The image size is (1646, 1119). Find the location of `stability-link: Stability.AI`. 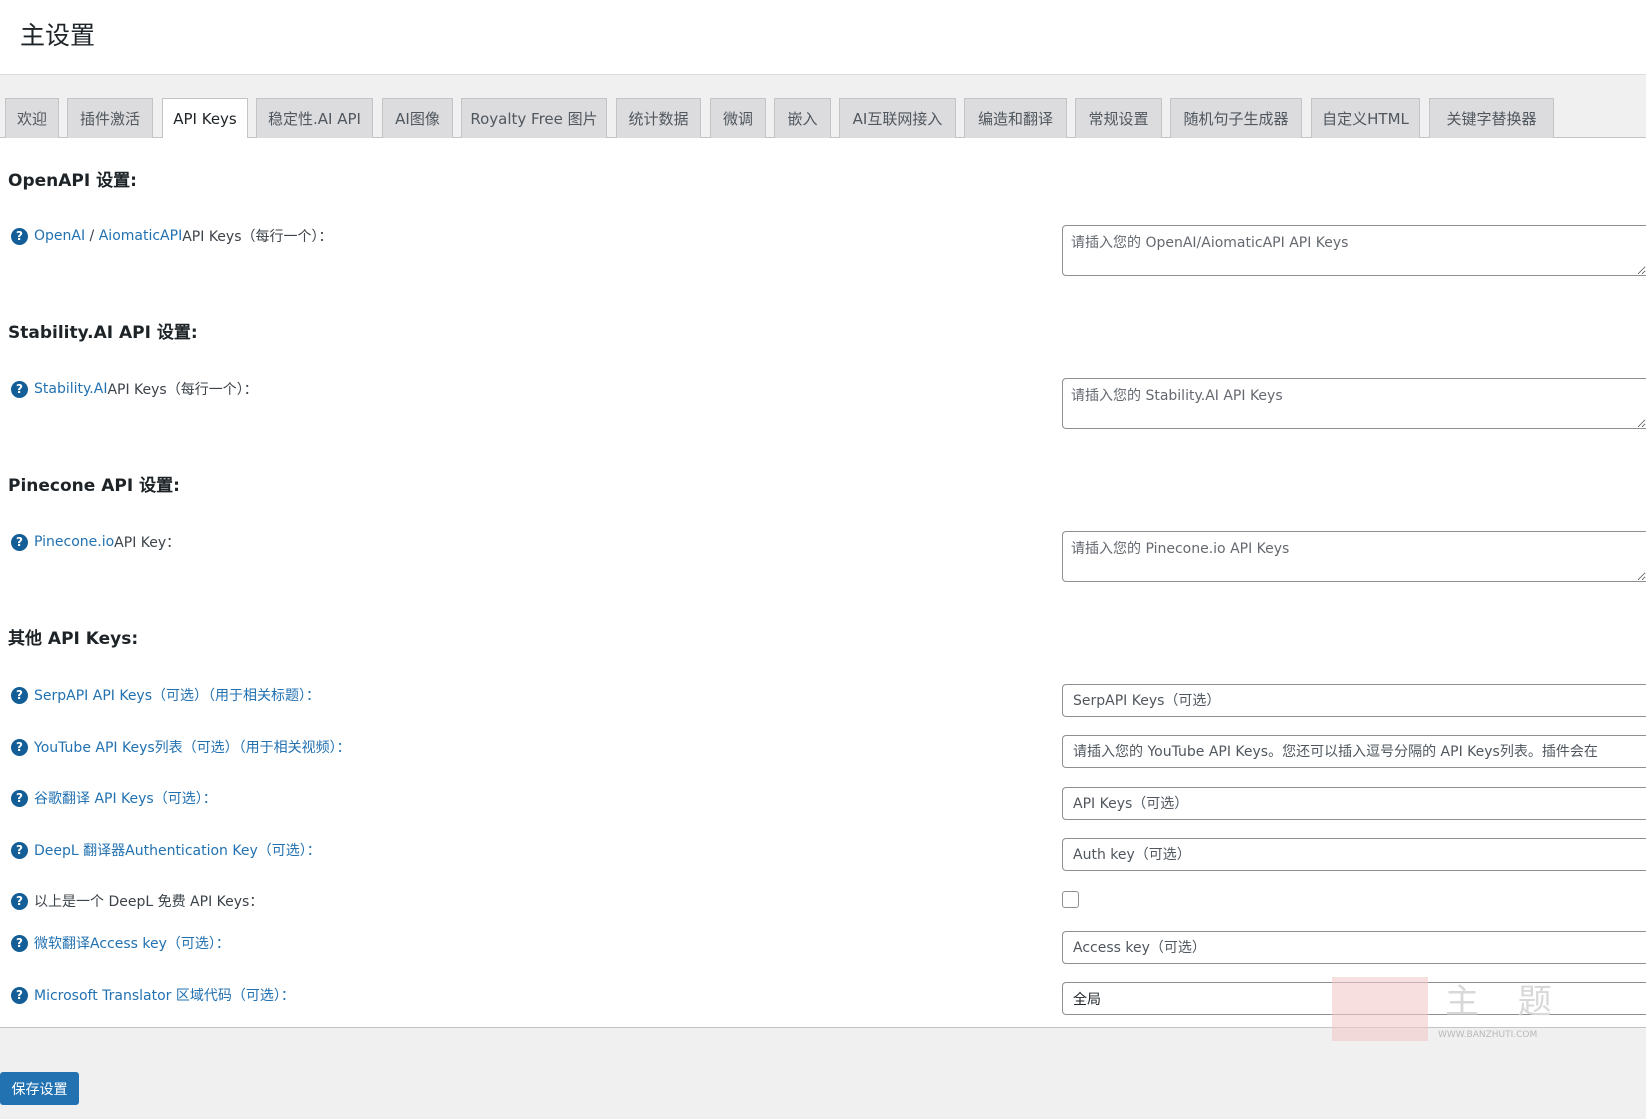

stability-link: Stability.AI is located at coordinates (70, 389).